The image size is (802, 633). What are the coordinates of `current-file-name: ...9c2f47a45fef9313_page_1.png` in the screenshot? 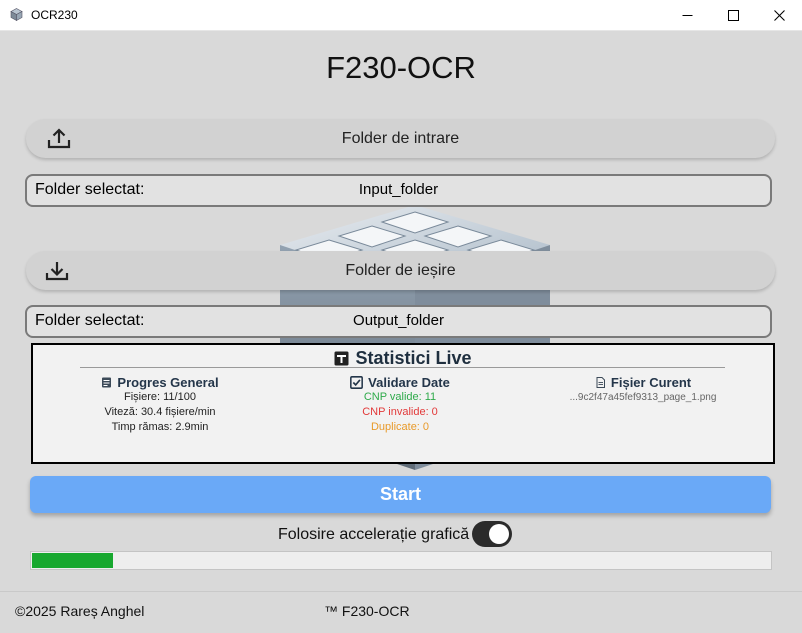 It's located at (643, 397).